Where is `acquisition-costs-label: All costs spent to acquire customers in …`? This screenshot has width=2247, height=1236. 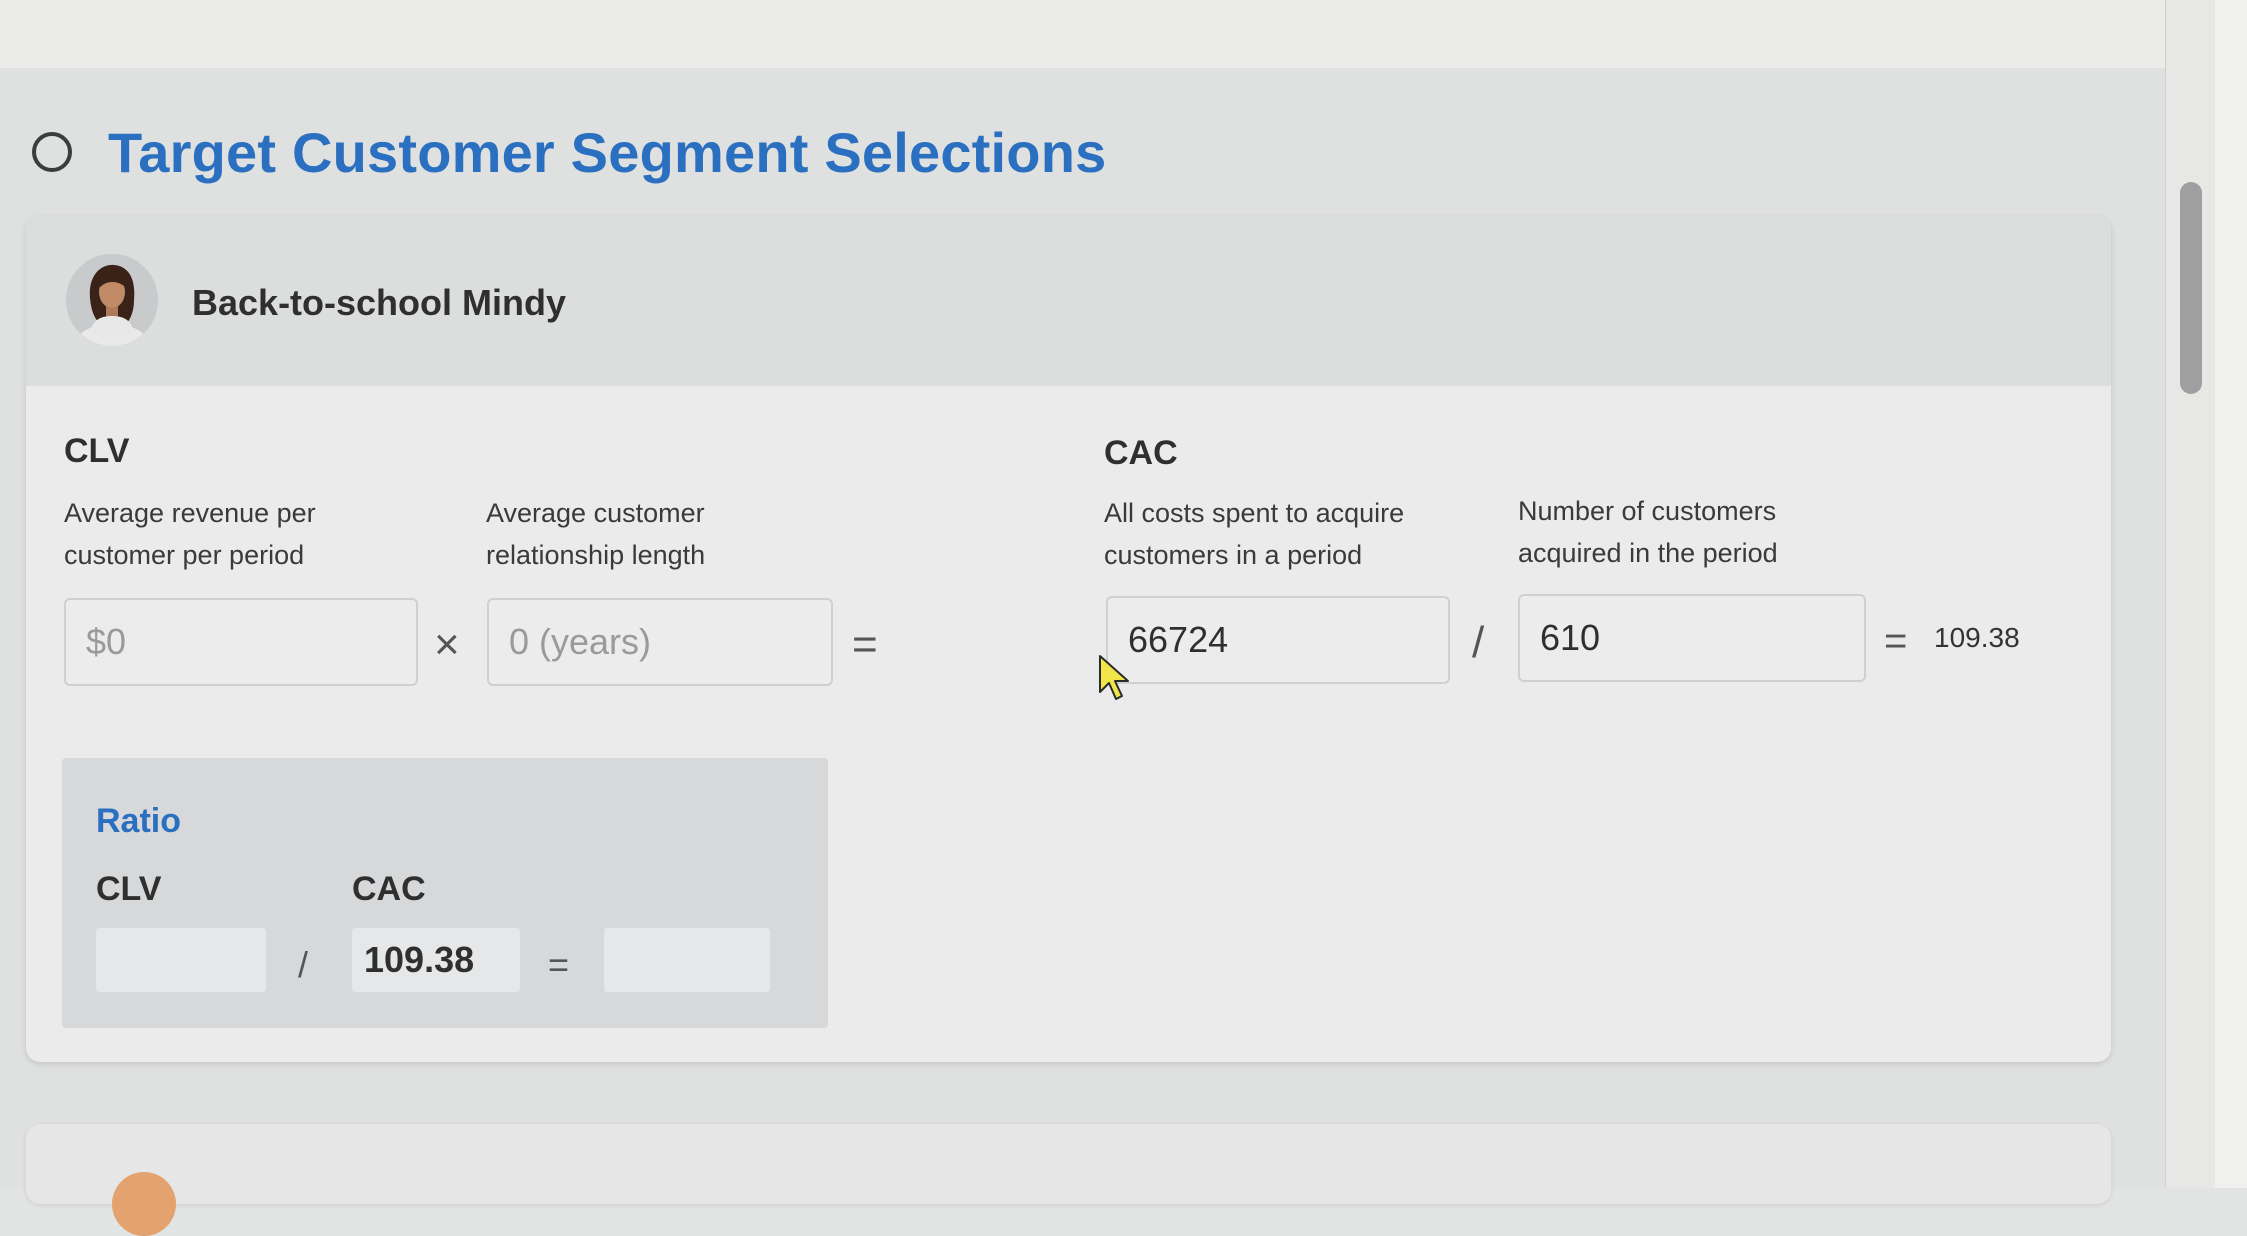 acquisition-costs-label: All costs spent to acquire customers in … is located at coordinates (1254, 534).